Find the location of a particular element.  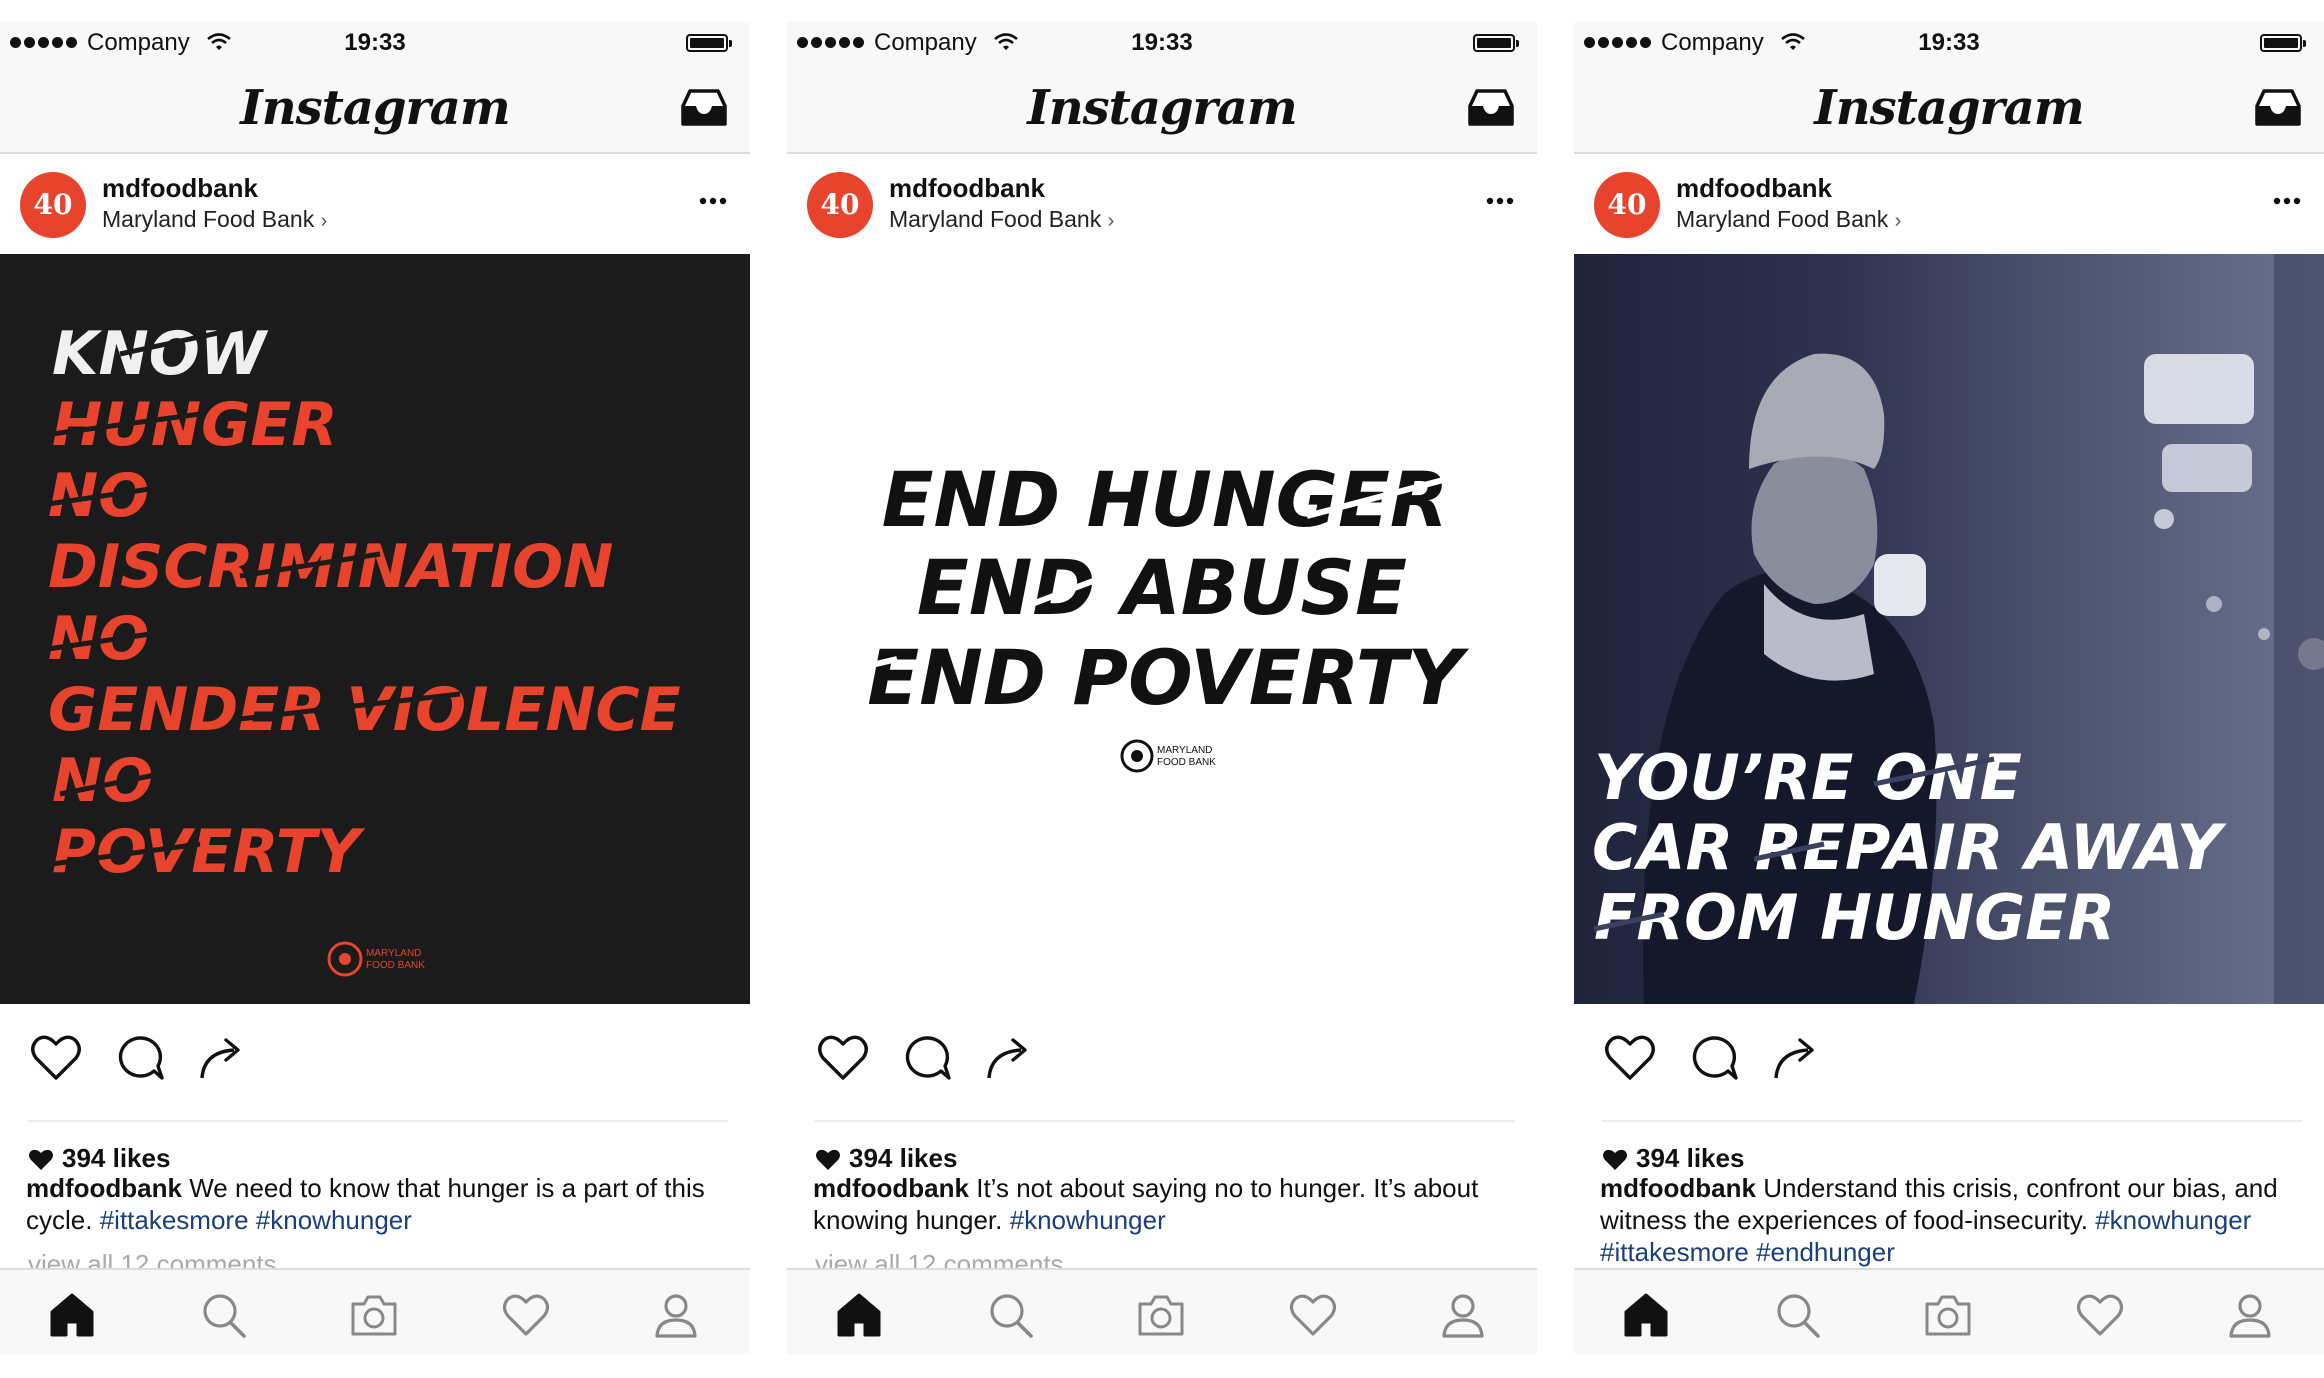

poster-line: DISCRIMINATION is located at coordinates (330, 567).